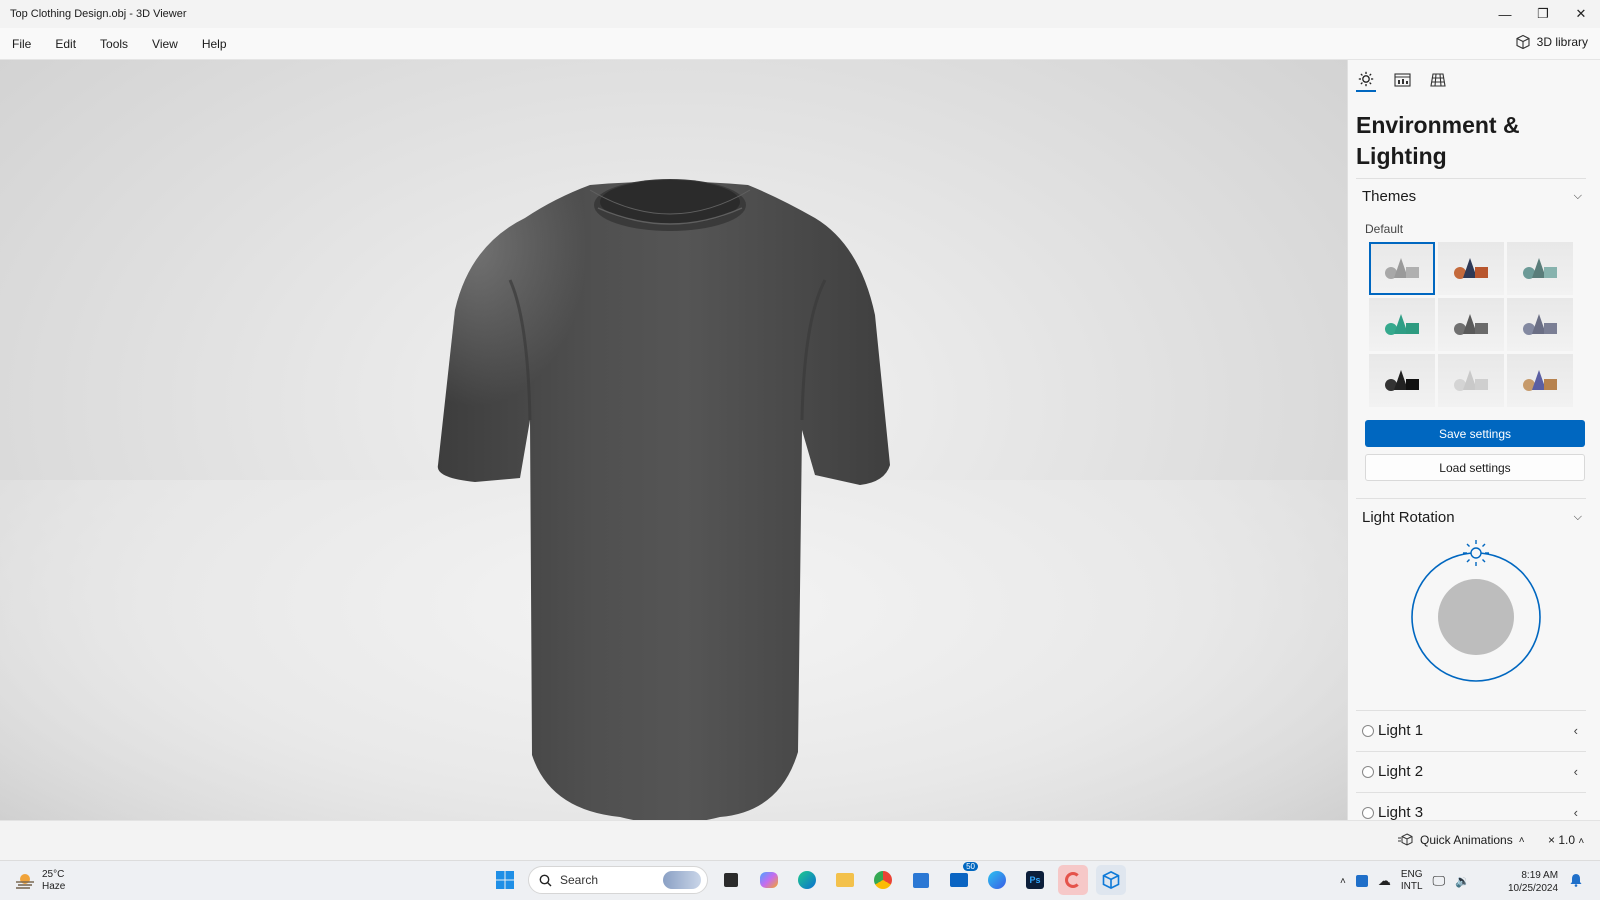  I want to click on task-view-icon, so click(731, 880).